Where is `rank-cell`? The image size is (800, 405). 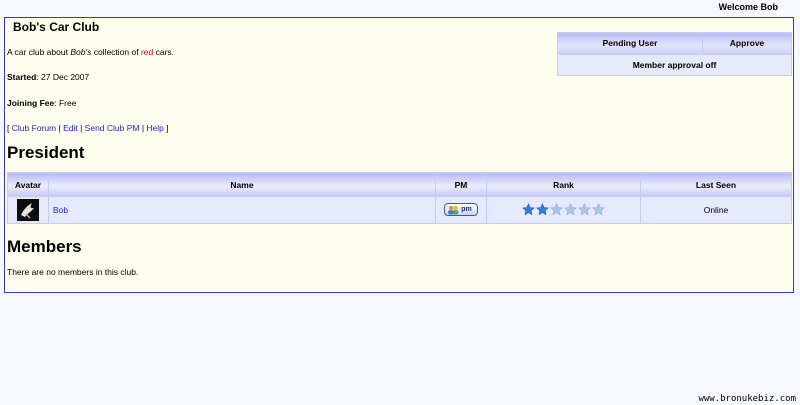 rank-cell is located at coordinates (563, 210).